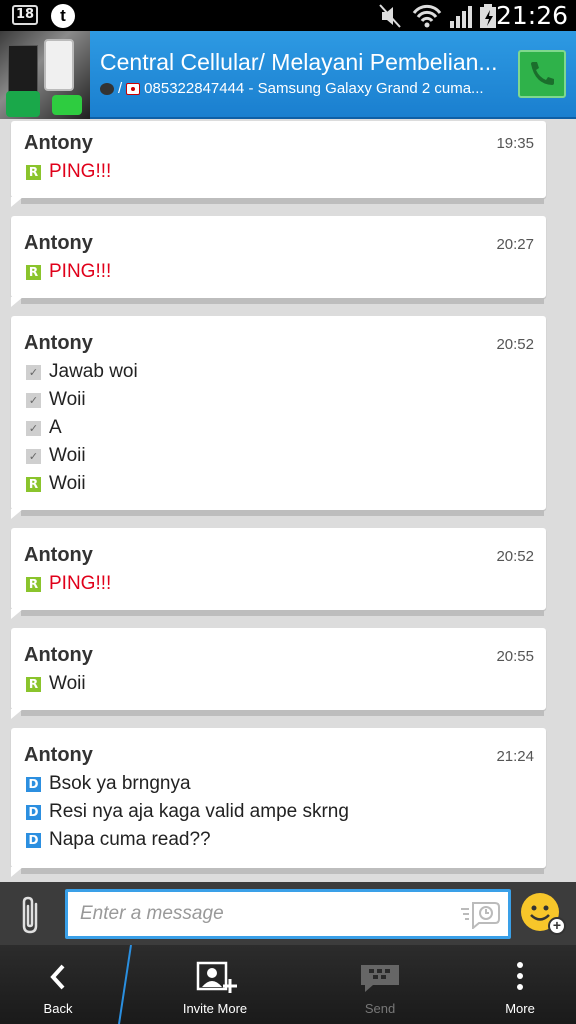 This screenshot has width=576, height=1024. Describe the element at coordinates (133, 88) in the screenshot. I see `flag-icon` at that location.